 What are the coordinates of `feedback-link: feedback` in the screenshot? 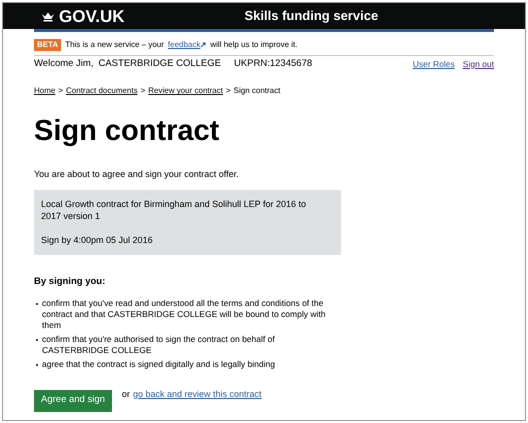 It's located at (187, 45).